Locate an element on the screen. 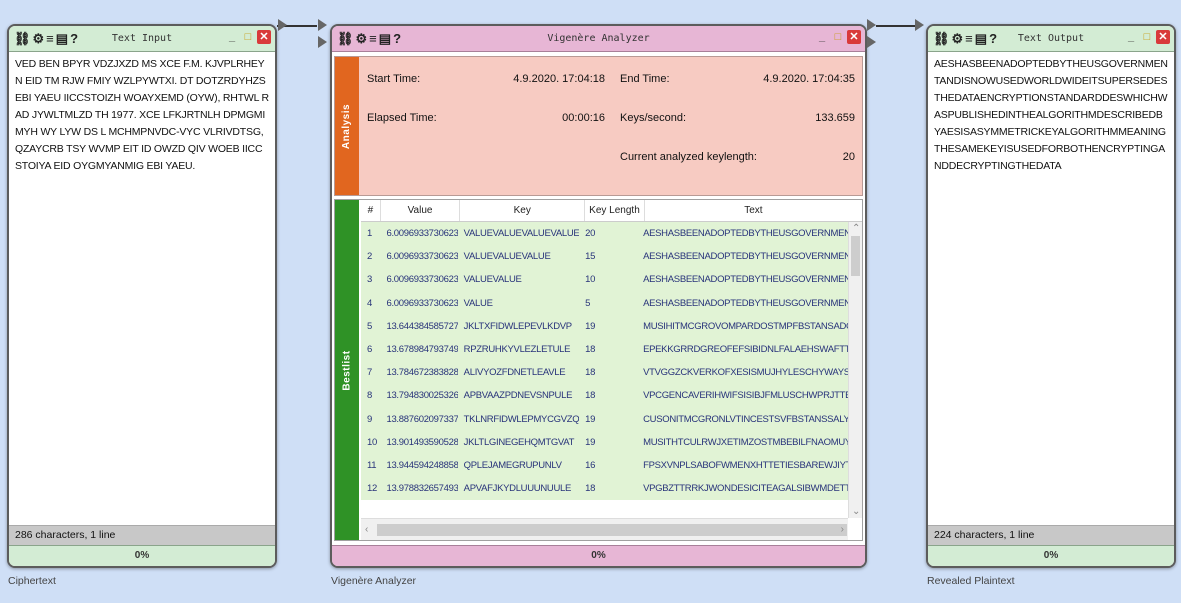 Image resolution: width=1181 pixels, height=603 pixels. cell-keylength: 5 is located at coordinates (588, 303).